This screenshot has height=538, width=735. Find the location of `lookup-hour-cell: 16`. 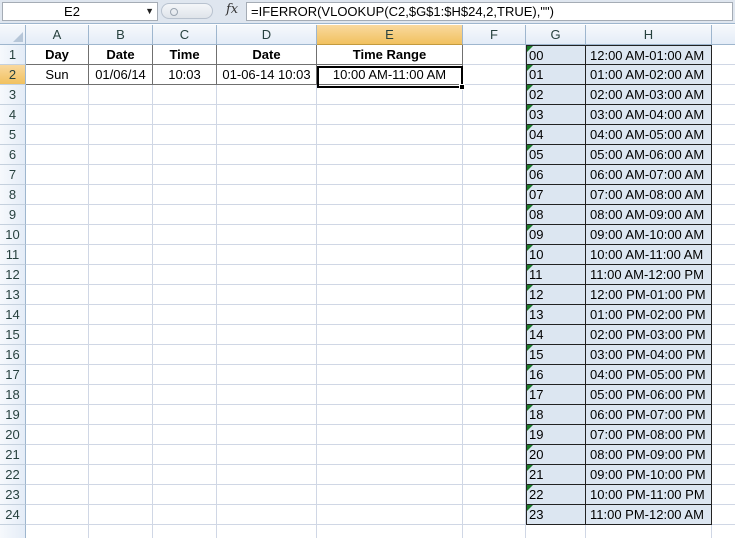

lookup-hour-cell: 16 is located at coordinates (556, 375).